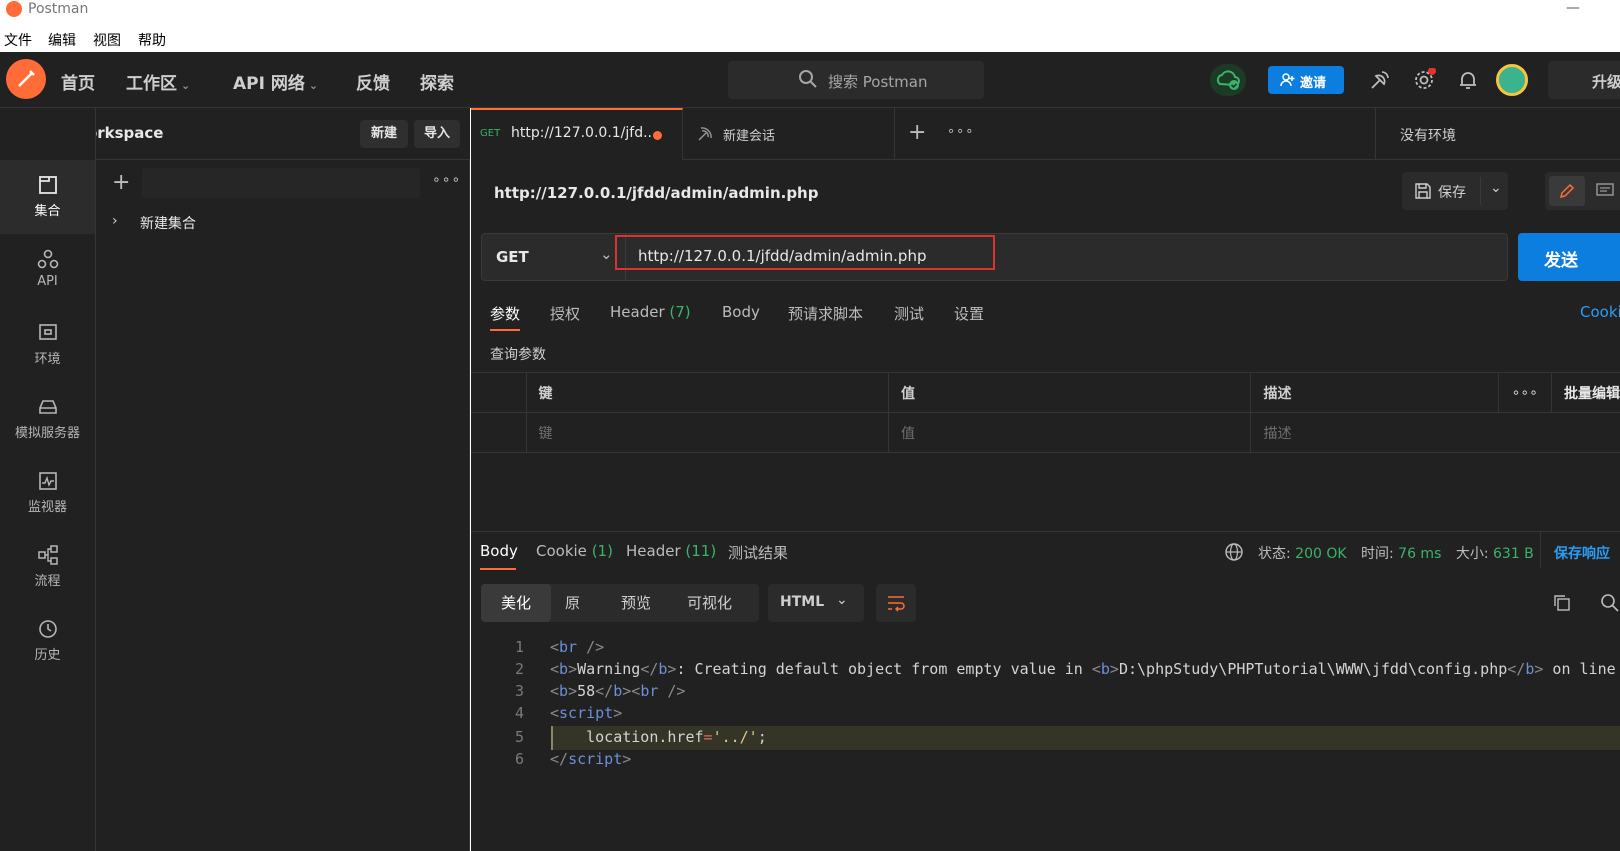 The image size is (1620, 851). Describe the element at coordinates (158, 81) in the screenshot. I see `nav-workspaces: 工作区 ⌄` at that location.